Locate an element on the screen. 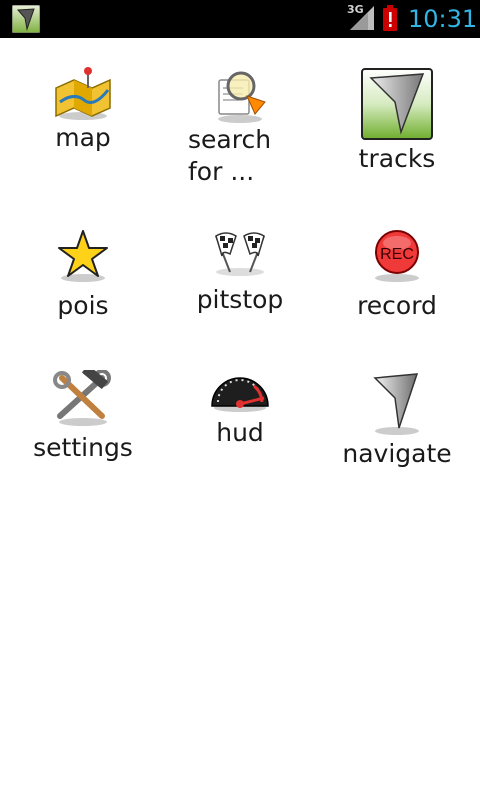 The height and width of the screenshot is (800, 480). menu-item-pitstop: pitstop is located at coordinates (240, 271).